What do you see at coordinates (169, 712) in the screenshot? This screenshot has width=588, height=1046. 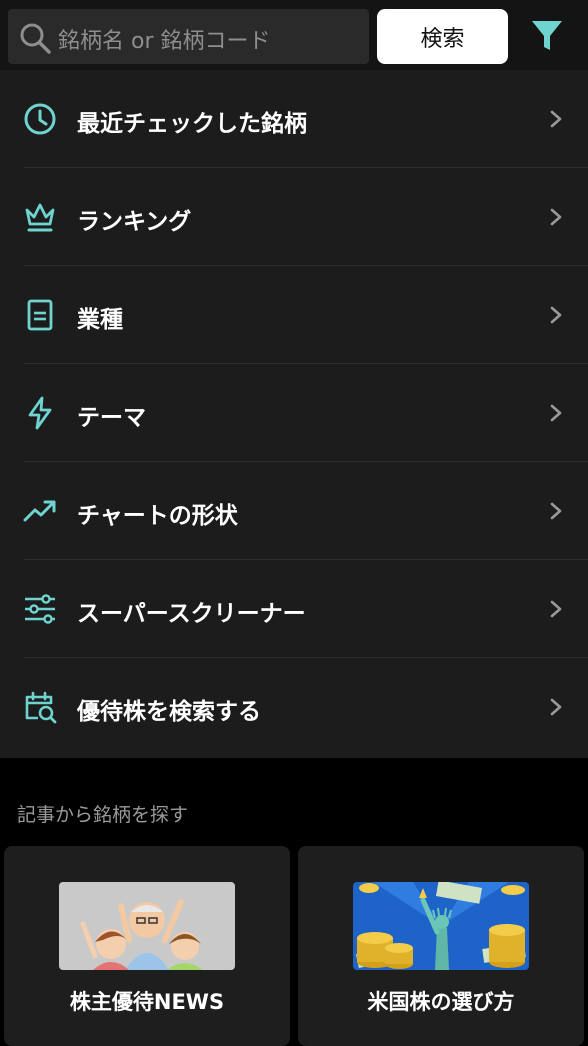 I see `menu-item-label: 優待株を検索する` at bounding box center [169, 712].